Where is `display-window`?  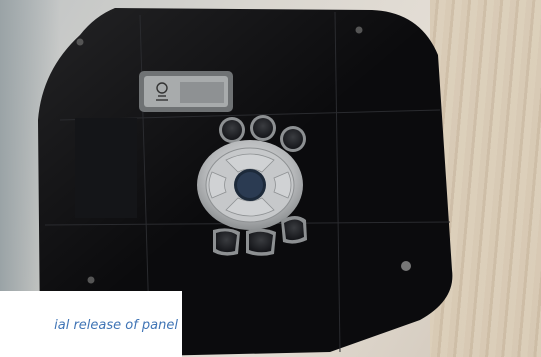 display-window is located at coordinates (186, 91).